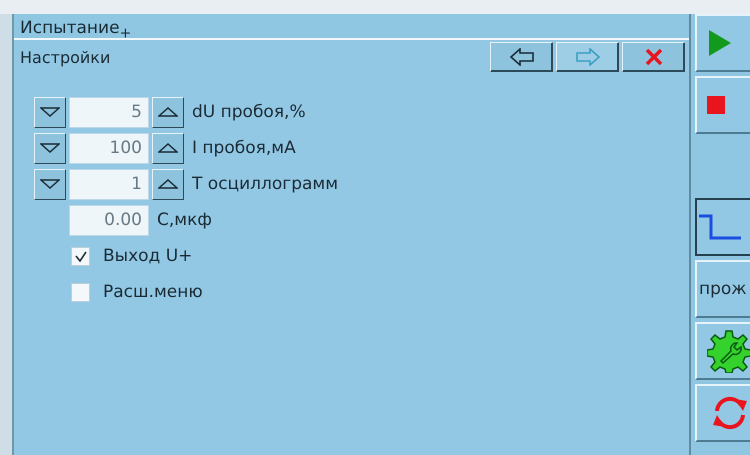 This screenshot has height=455, width=750. What do you see at coordinates (722, 413) in the screenshot?
I see `refresh-button` at bounding box center [722, 413].